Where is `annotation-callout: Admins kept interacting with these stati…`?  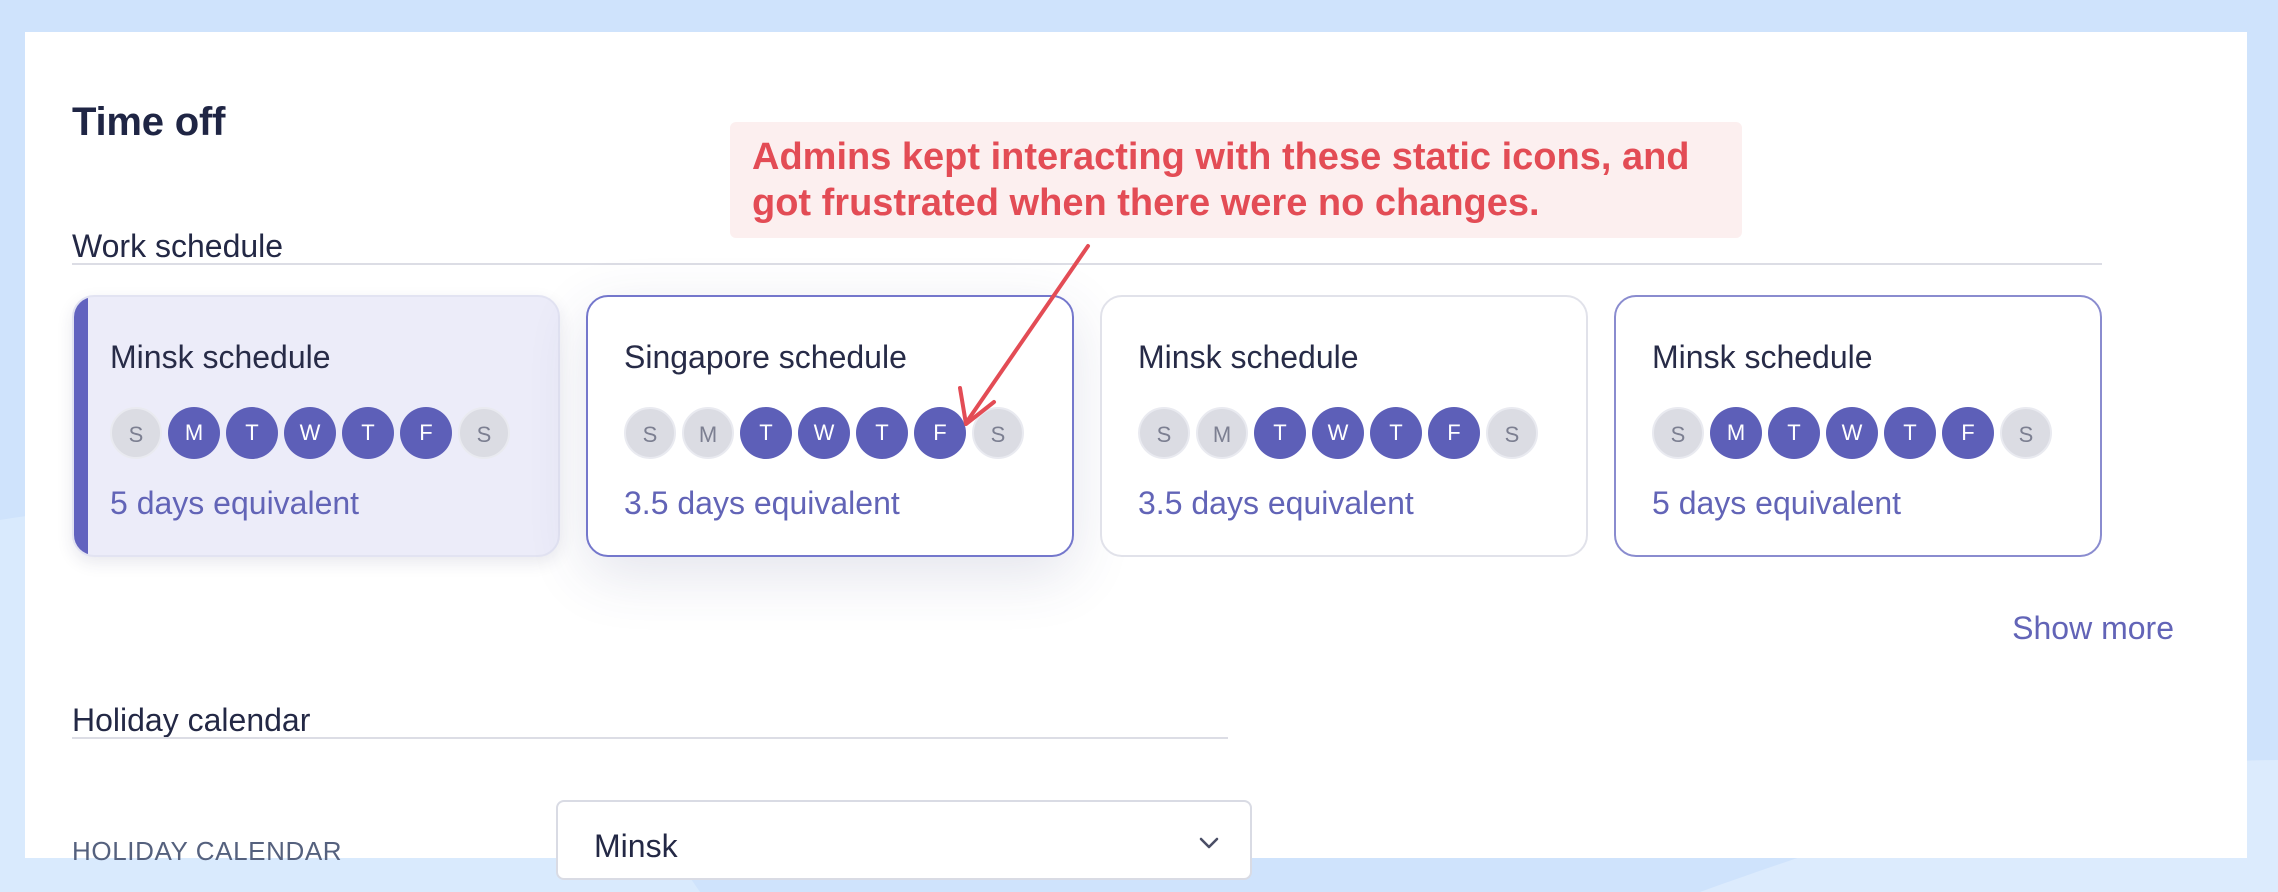
annotation-callout: Admins kept interacting with these stati… is located at coordinates (1236, 180).